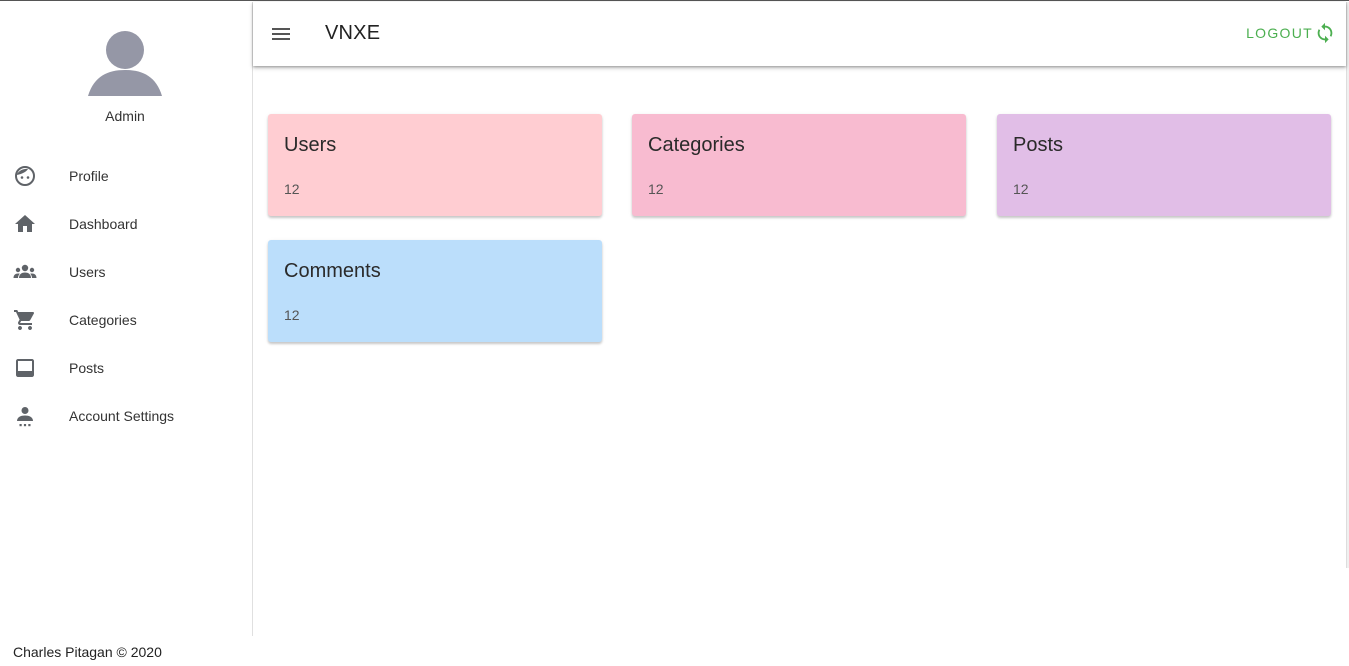  I want to click on sidebar-item-profile: Profile, so click(126, 176).